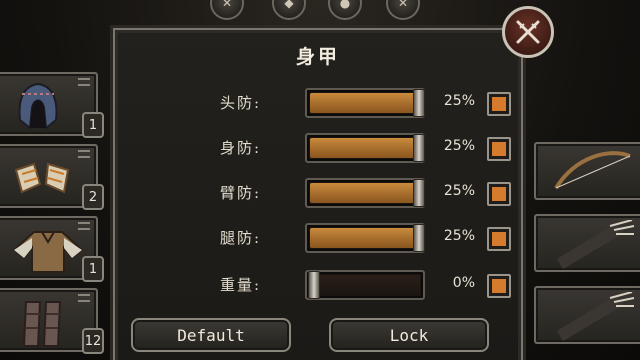 Image resolution: width=640 pixels, height=360 pixels. What do you see at coordinates (241, 148) in the screenshot?
I see `row-label: 身防:` at bounding box center [241, 148].